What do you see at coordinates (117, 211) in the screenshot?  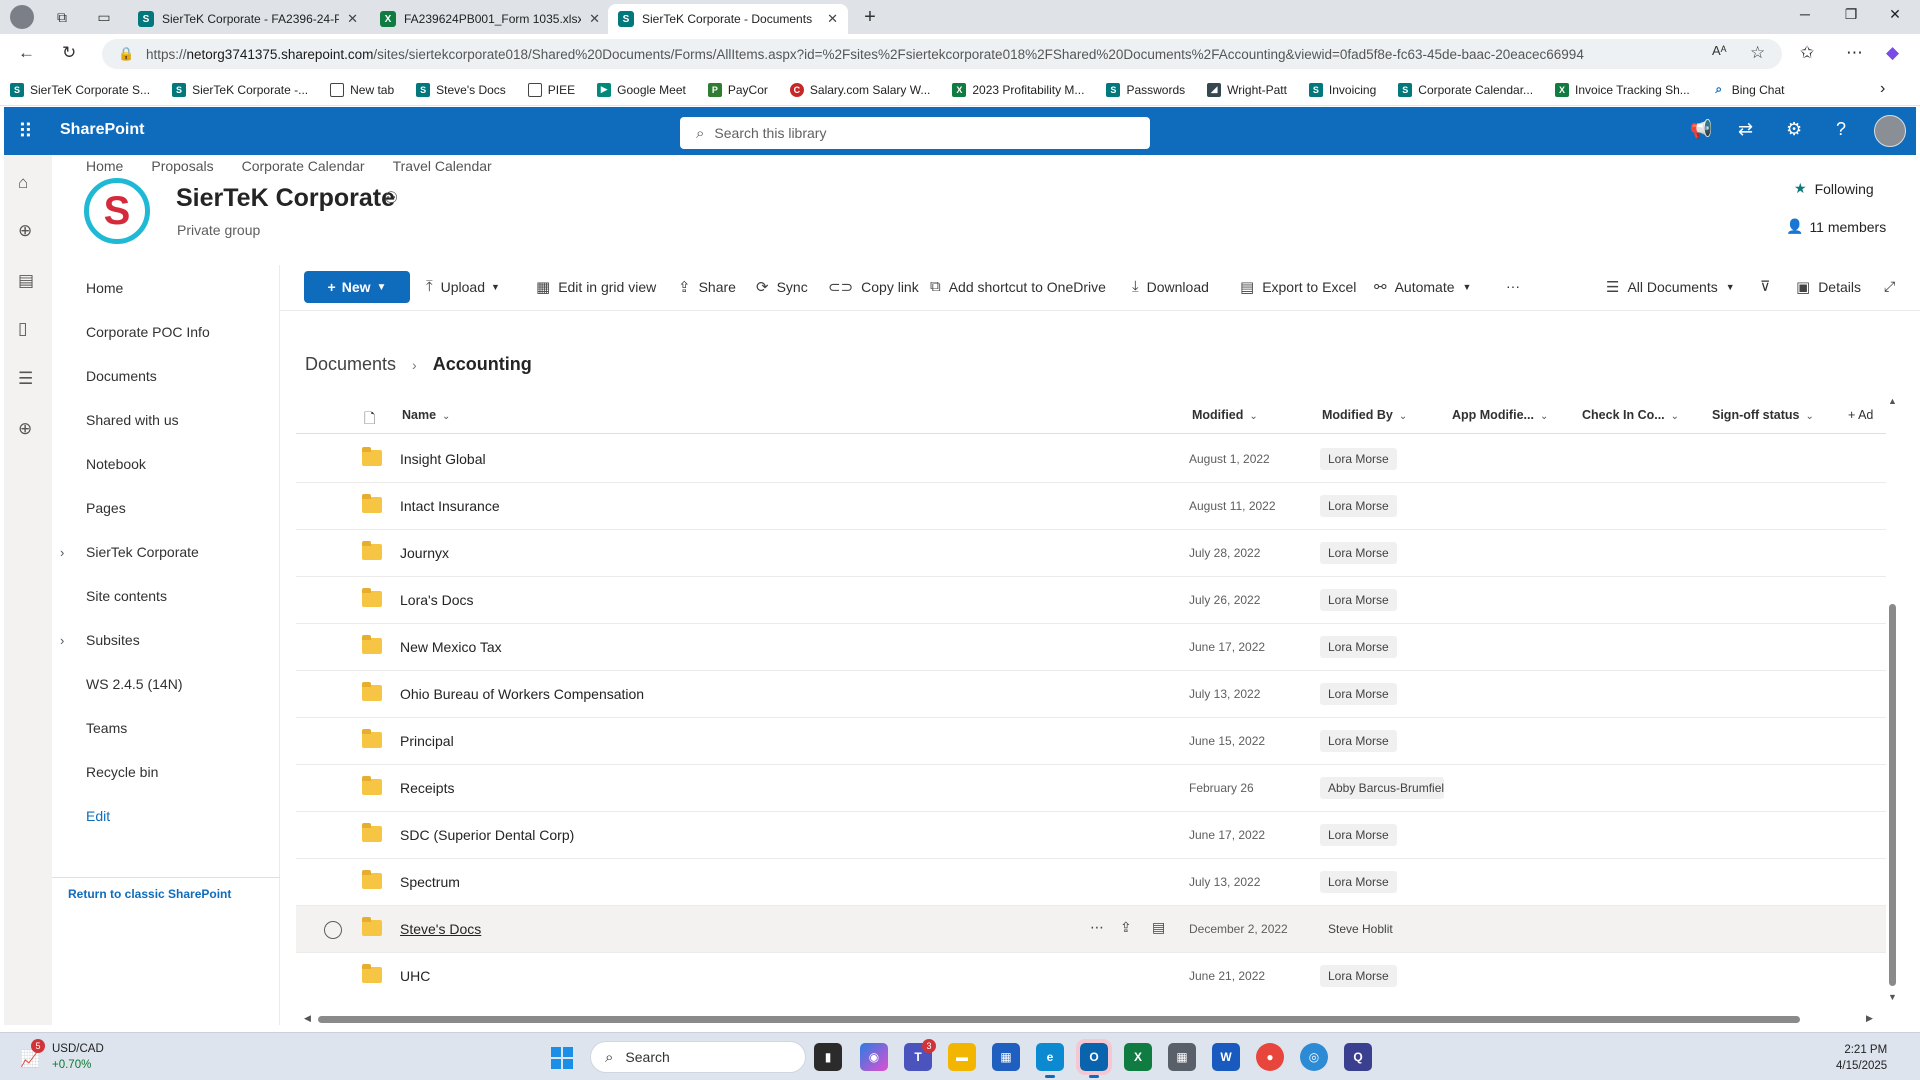 I see `site-logo: S` at bounding box center [117, 211].